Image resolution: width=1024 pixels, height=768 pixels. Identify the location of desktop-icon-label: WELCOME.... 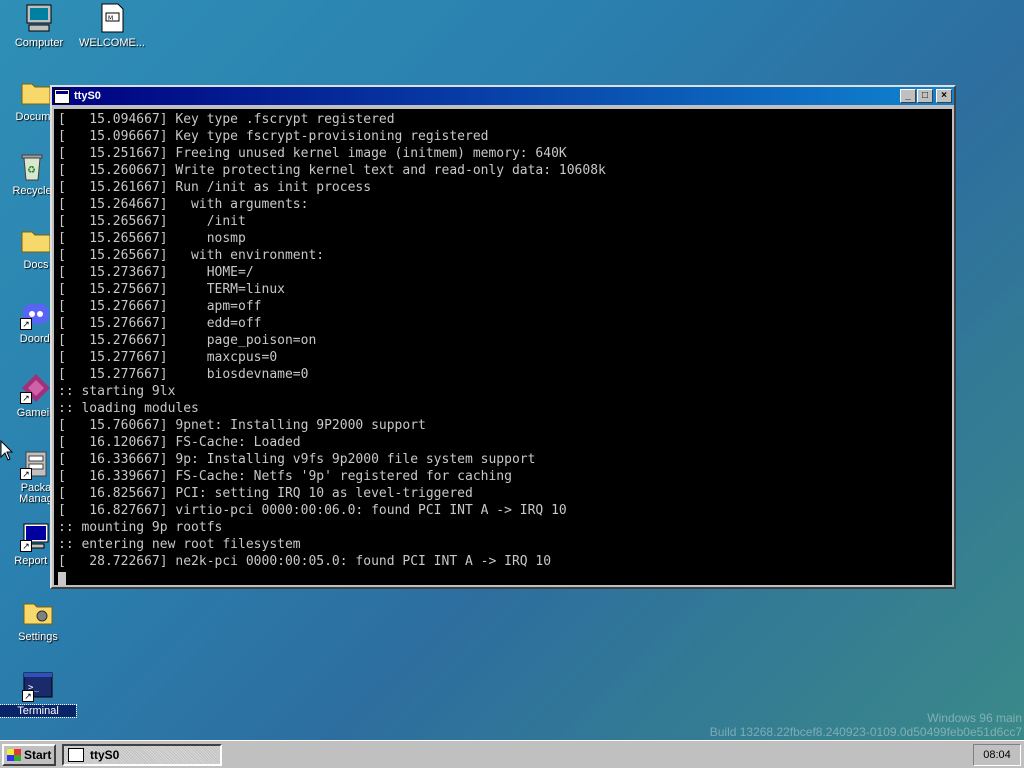
(111, 43).